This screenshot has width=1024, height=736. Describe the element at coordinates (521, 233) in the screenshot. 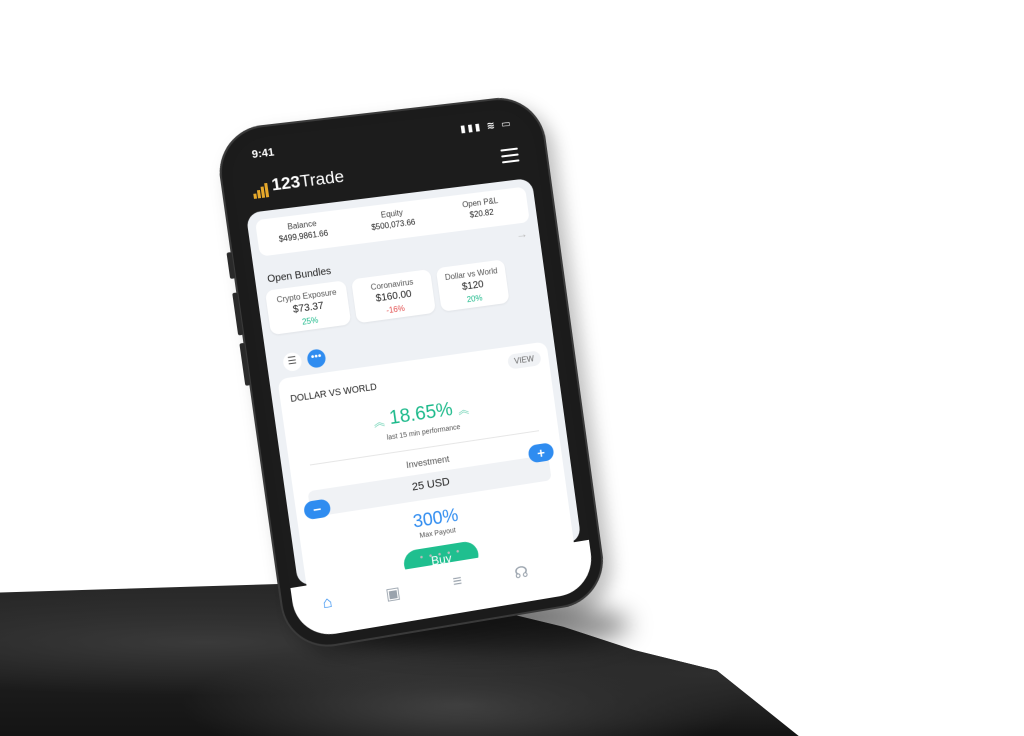

I see `arrow-right-icon: →` at that location.